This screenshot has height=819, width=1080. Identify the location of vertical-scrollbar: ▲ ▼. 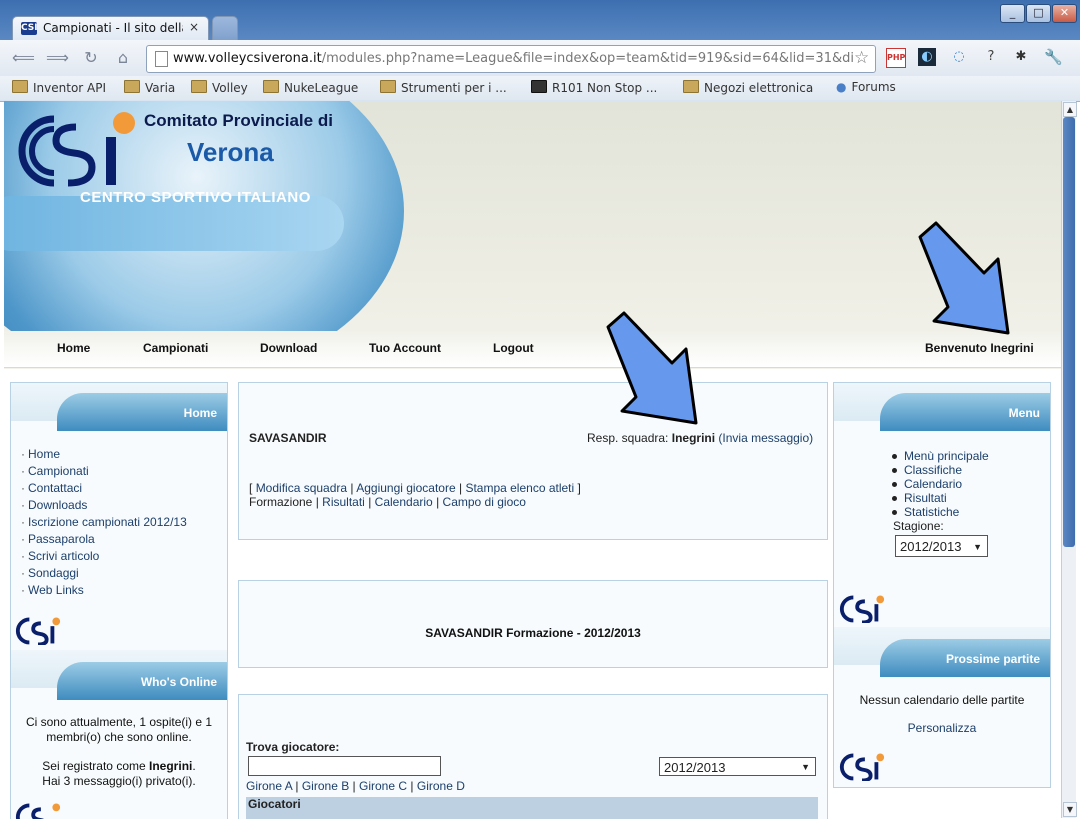
(1069, 459).